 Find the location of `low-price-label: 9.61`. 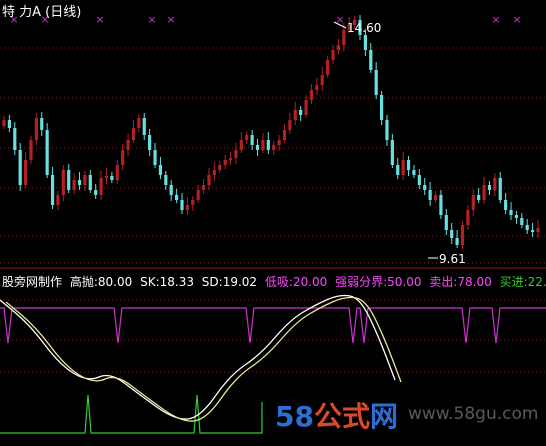

low-price-label: 9.61 is located at coordinates (452, 259).